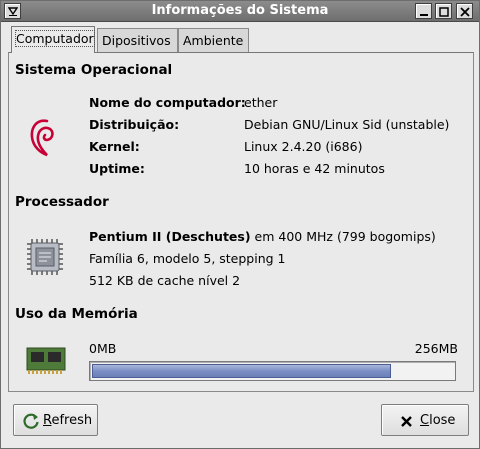 Image resolution: width=480 pixels, height=449 pixels. What do you see at coordinates (424, 15) in the screenshot?
I see `minimize-icon` at bounding box center [424, 15].